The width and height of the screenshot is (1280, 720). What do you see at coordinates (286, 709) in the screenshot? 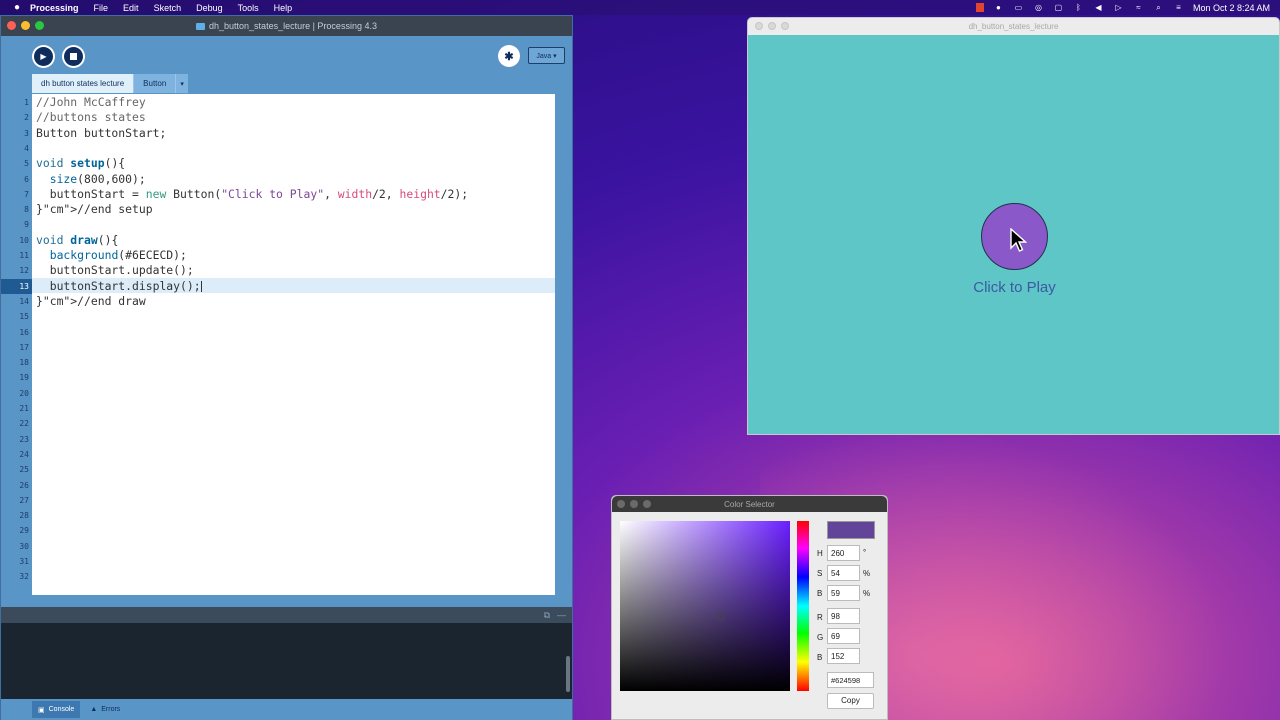
I see `console-tabs: ▣ Console ▲ Errors` at bounding box center [286, 709].